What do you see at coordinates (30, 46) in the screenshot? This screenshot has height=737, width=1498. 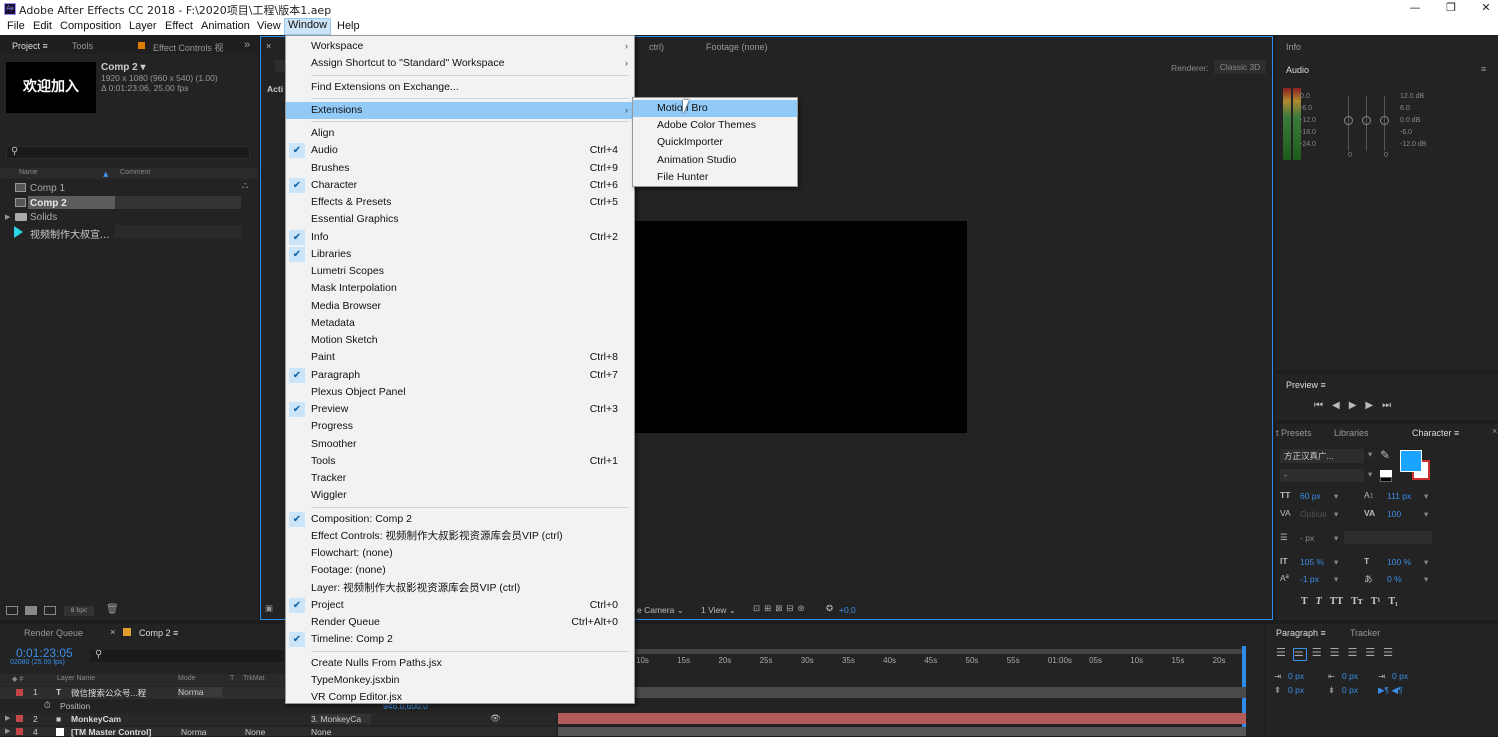 I see `tab-project: Project ≡` at bounding box center [30, 46].